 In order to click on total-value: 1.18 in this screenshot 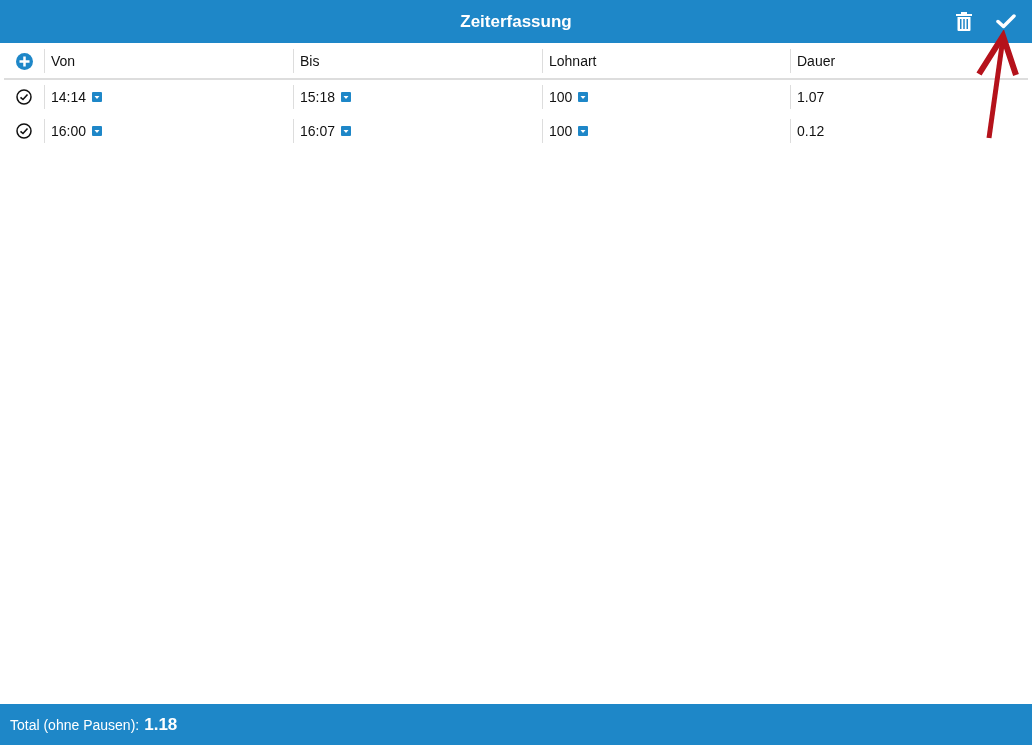, I will do `click(161, 724)`.